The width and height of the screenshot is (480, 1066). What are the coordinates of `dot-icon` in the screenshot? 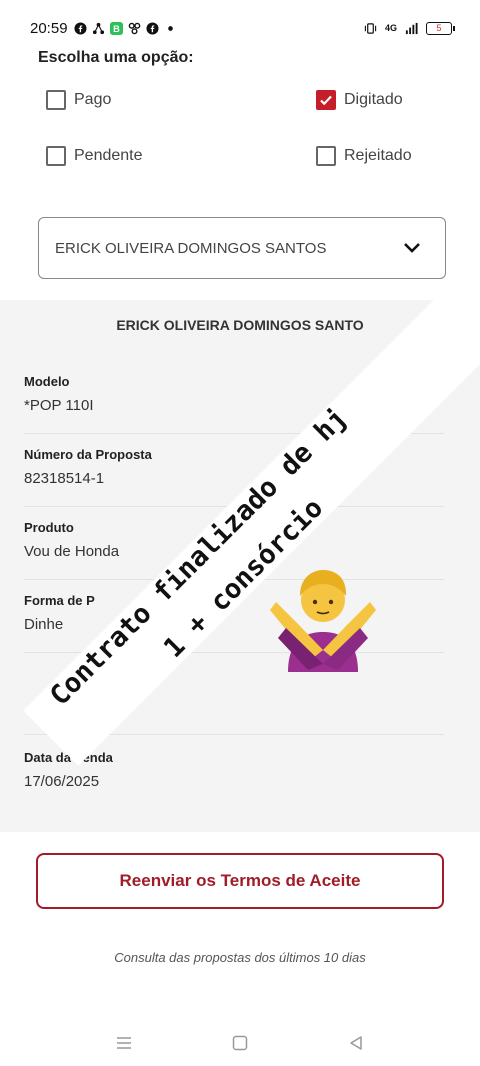 It's located at (170, 28).